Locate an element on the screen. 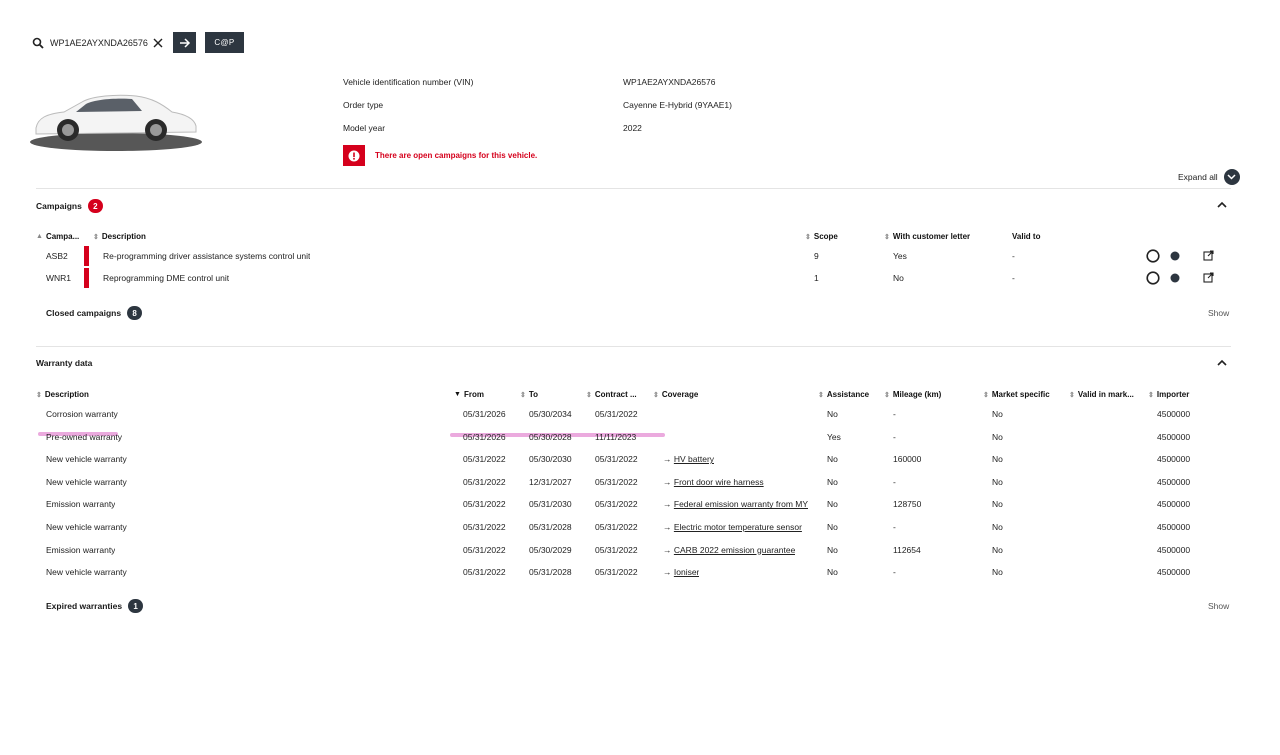 The image size is (1280, 755). campaigns-title: Campaigns is located at coordinates (59, 206).